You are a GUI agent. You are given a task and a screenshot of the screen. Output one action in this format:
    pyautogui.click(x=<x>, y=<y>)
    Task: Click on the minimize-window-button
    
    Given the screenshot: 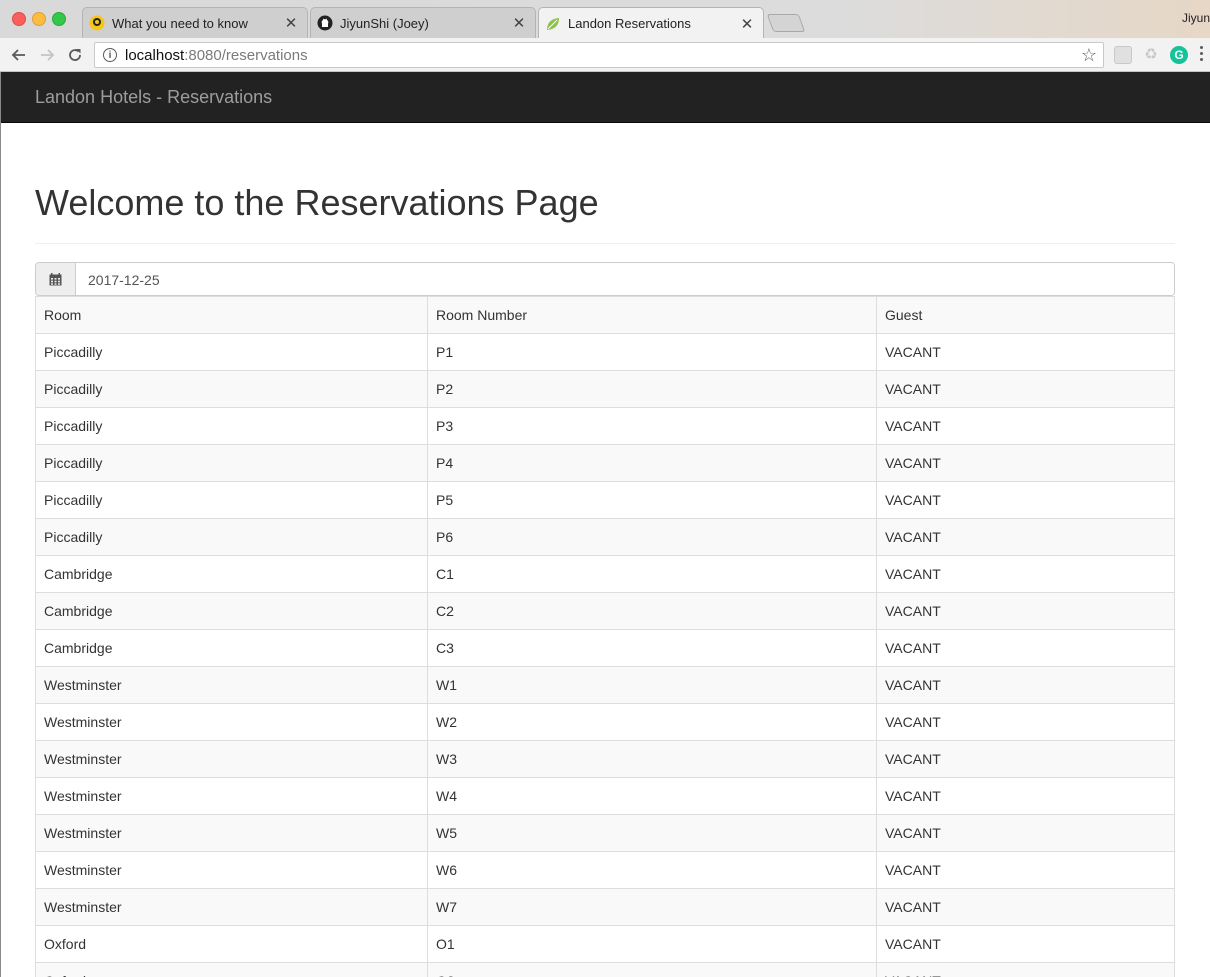 What is the action you would take?
    pyautogui.click(x=39, y=19)
    